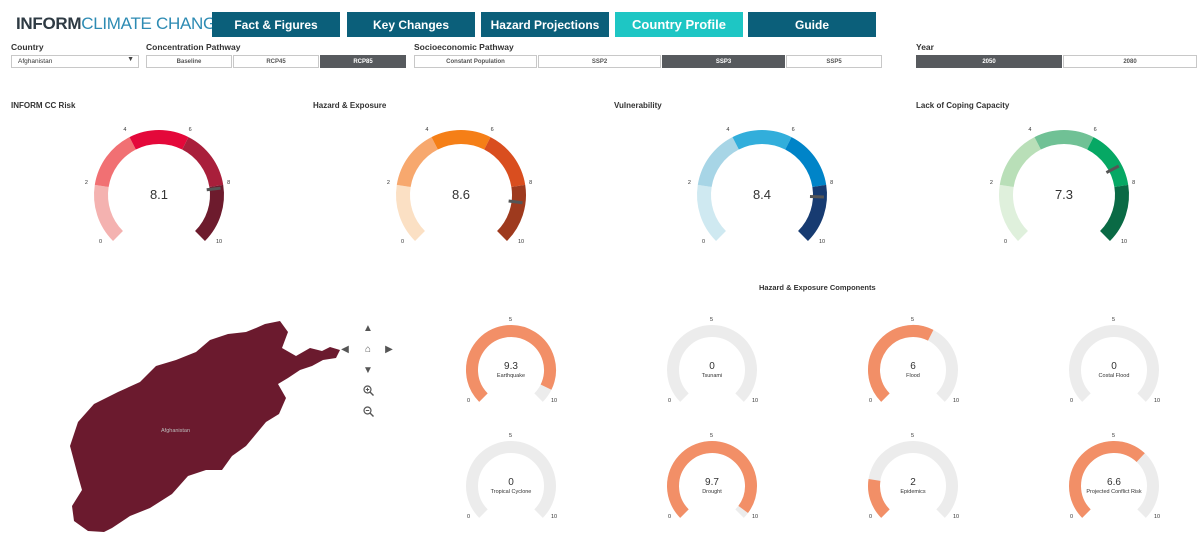 This screenshot has height=535, width=1198. Describe the element at coordinates (1114, 482) in the screenshot. I see `component-value: 6.6` at that location.